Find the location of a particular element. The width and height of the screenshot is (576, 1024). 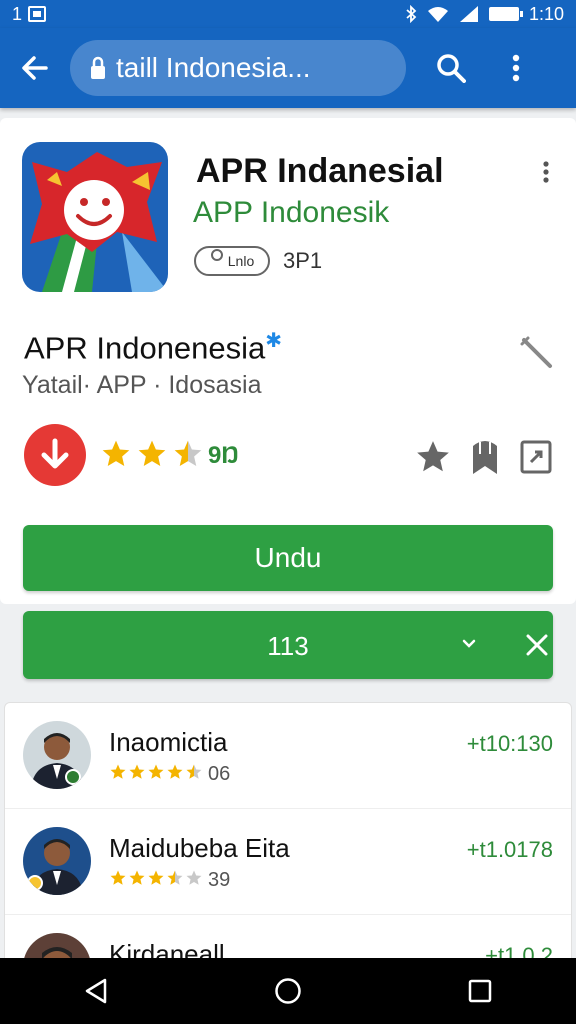

rating-stars is located at coordinates (152, 454).